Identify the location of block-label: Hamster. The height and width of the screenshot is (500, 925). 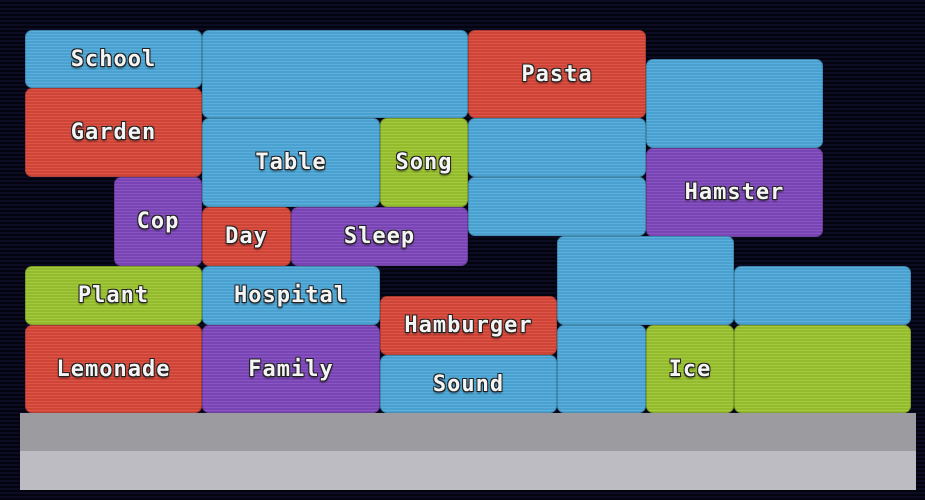
(734, 192).